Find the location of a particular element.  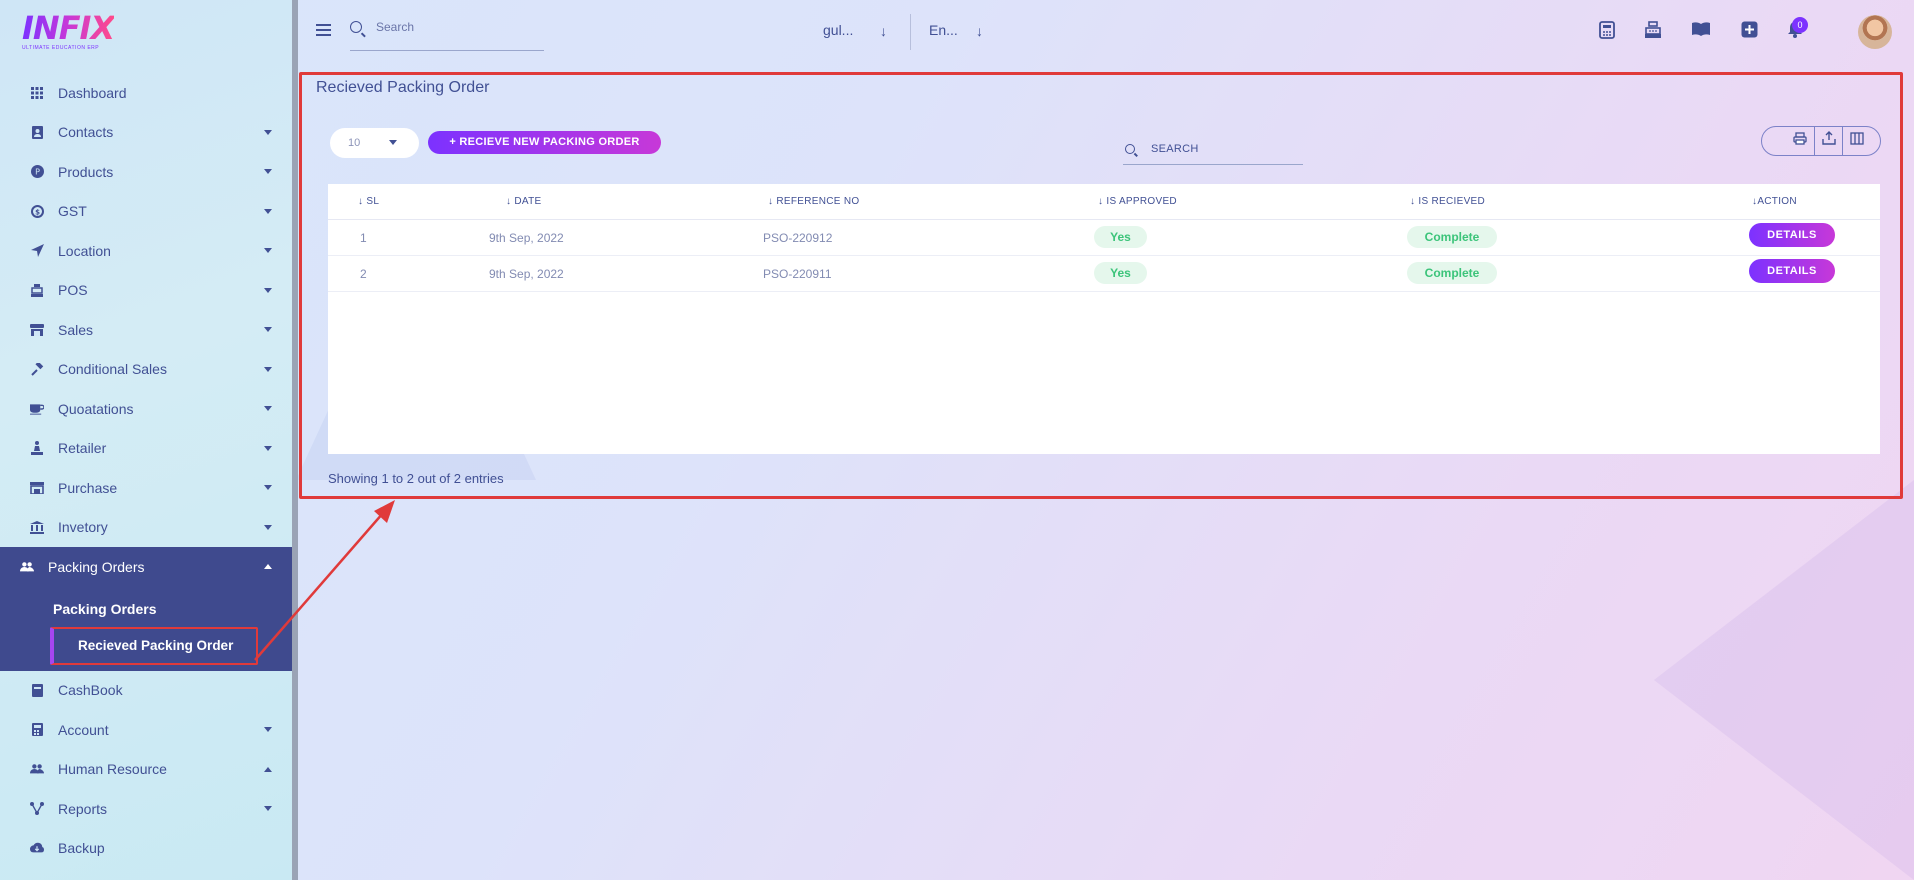

sidebar-item-human-resource: Human Resource is located at coordinates (146, 770).